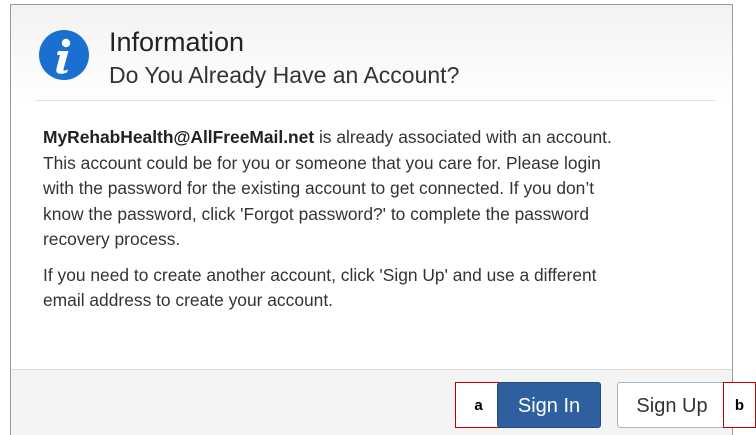  I want to click on sign-up-button: Sign Up, so click(672, 405).